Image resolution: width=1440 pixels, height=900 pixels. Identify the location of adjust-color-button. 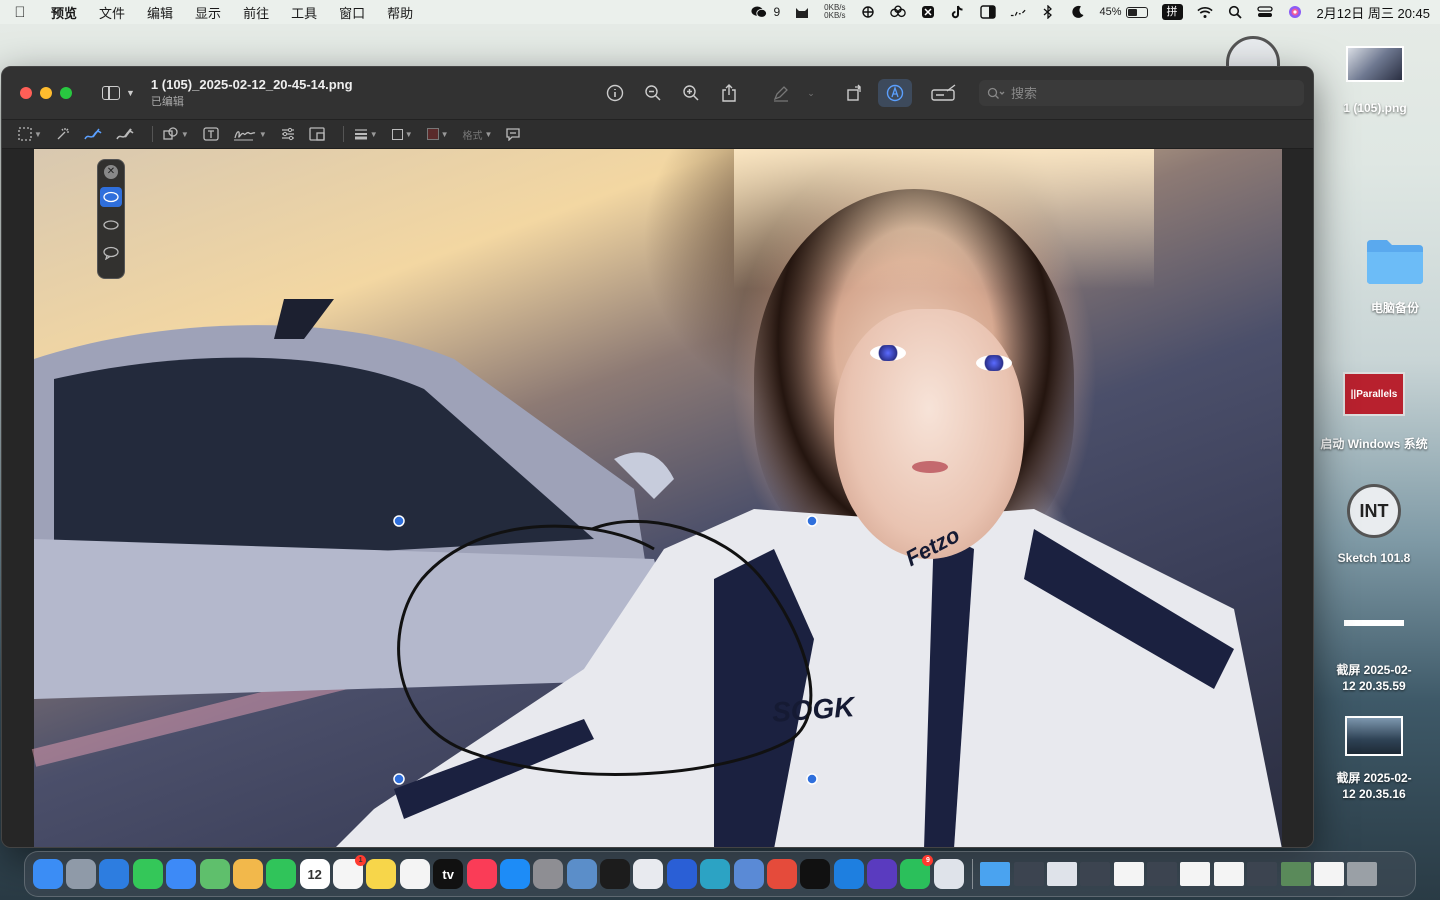
(288, 134).